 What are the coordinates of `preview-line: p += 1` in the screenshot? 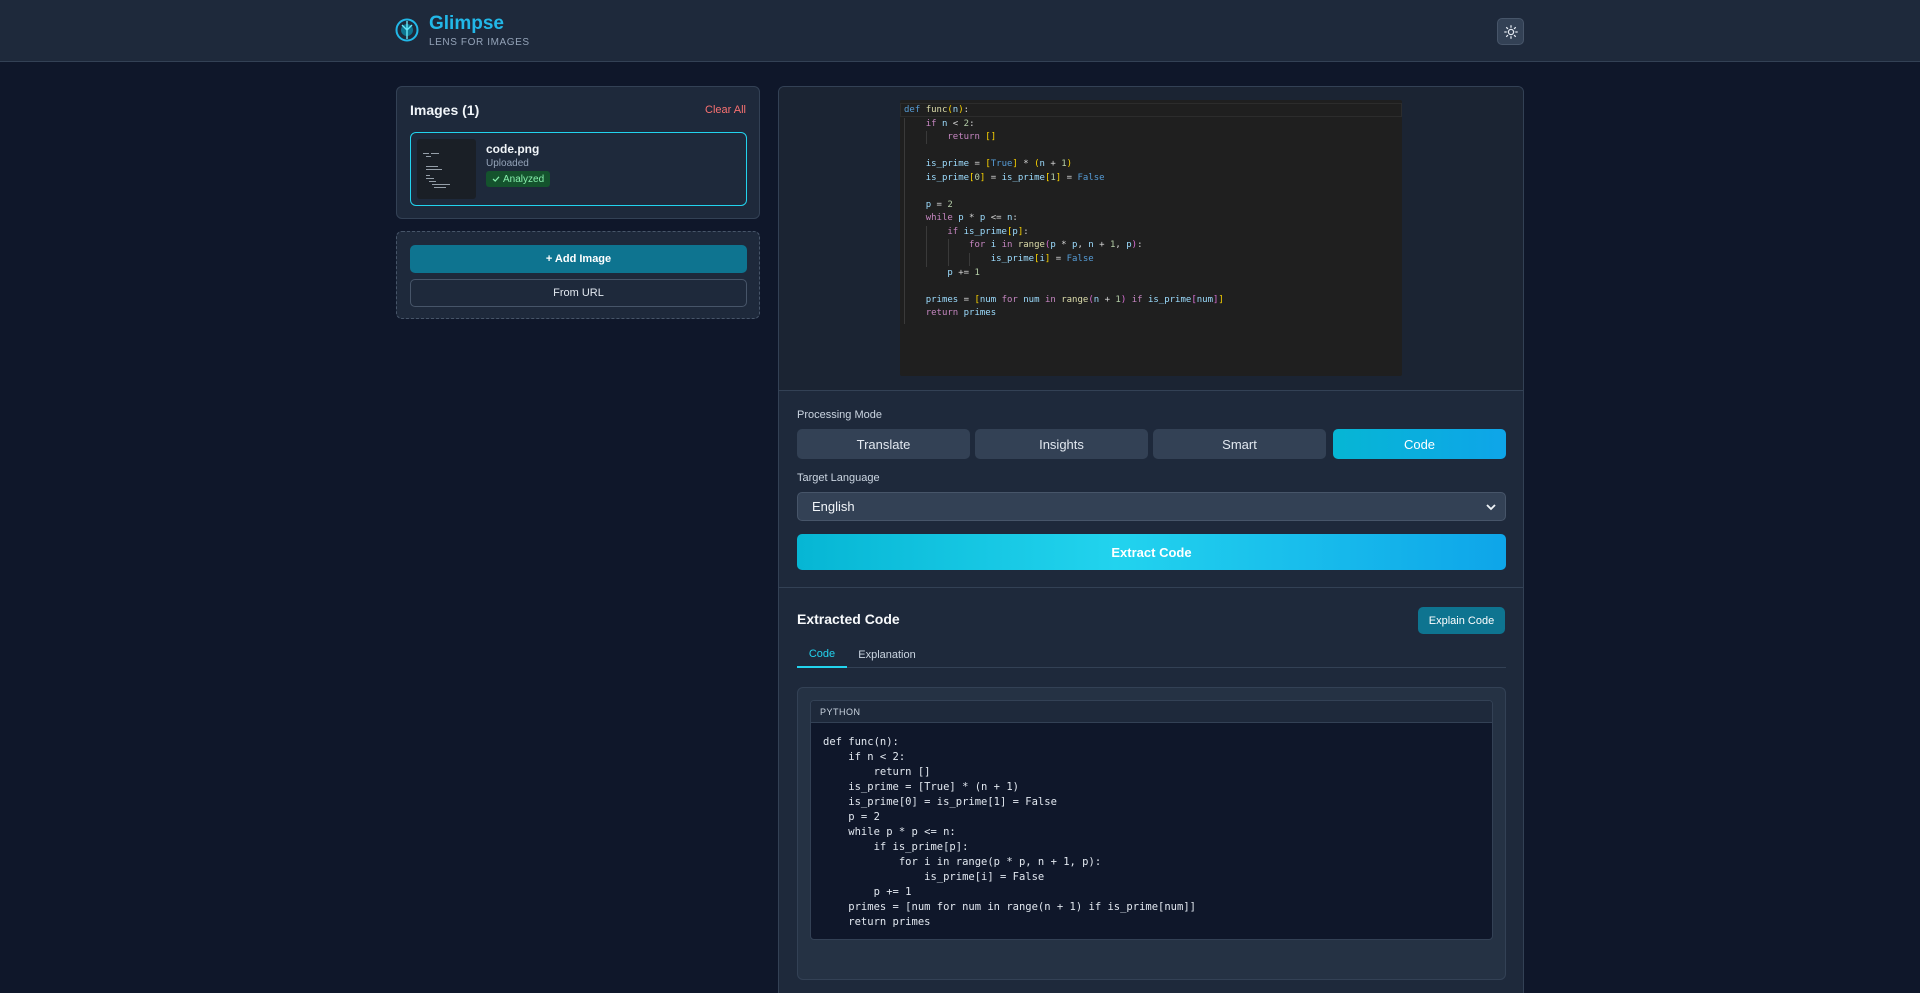 It's located at (963, 272).